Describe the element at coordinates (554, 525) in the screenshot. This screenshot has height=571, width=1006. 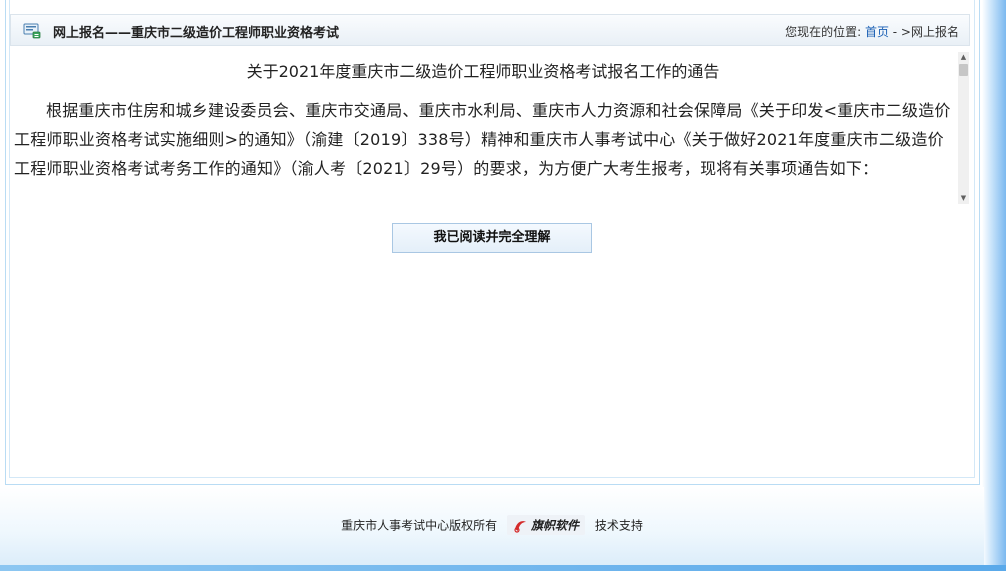
I see `vendor-logo-text: 旗帜软件` at that location.